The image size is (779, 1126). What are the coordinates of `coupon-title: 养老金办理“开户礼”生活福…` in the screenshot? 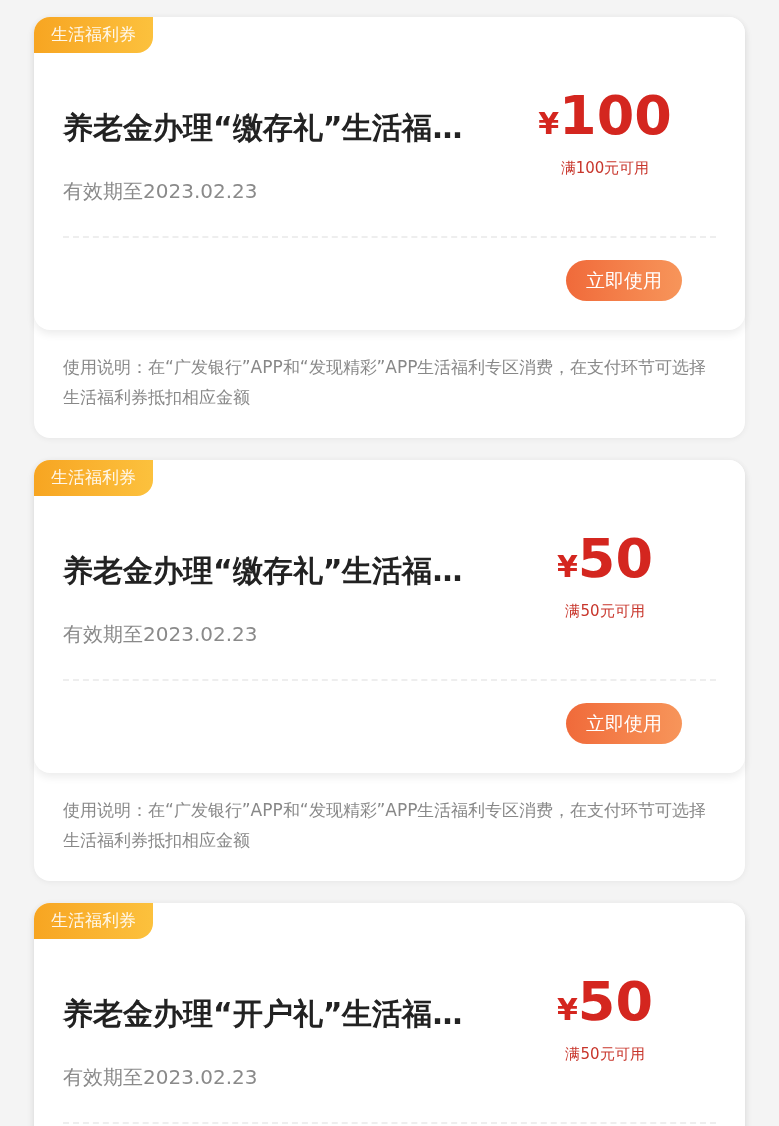 It's located at (263, 1014).